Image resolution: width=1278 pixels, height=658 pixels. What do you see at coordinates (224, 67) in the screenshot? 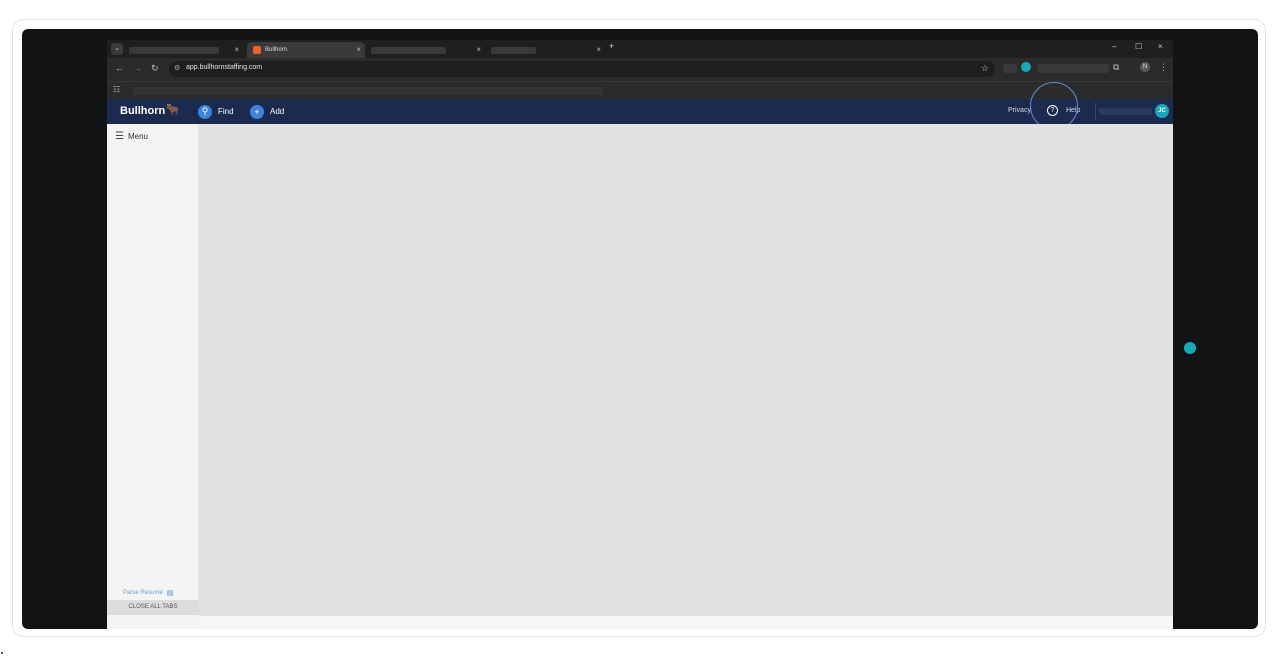
I see `url-text: app.bullhornstaffing.com` at bounding box center [224, 67].